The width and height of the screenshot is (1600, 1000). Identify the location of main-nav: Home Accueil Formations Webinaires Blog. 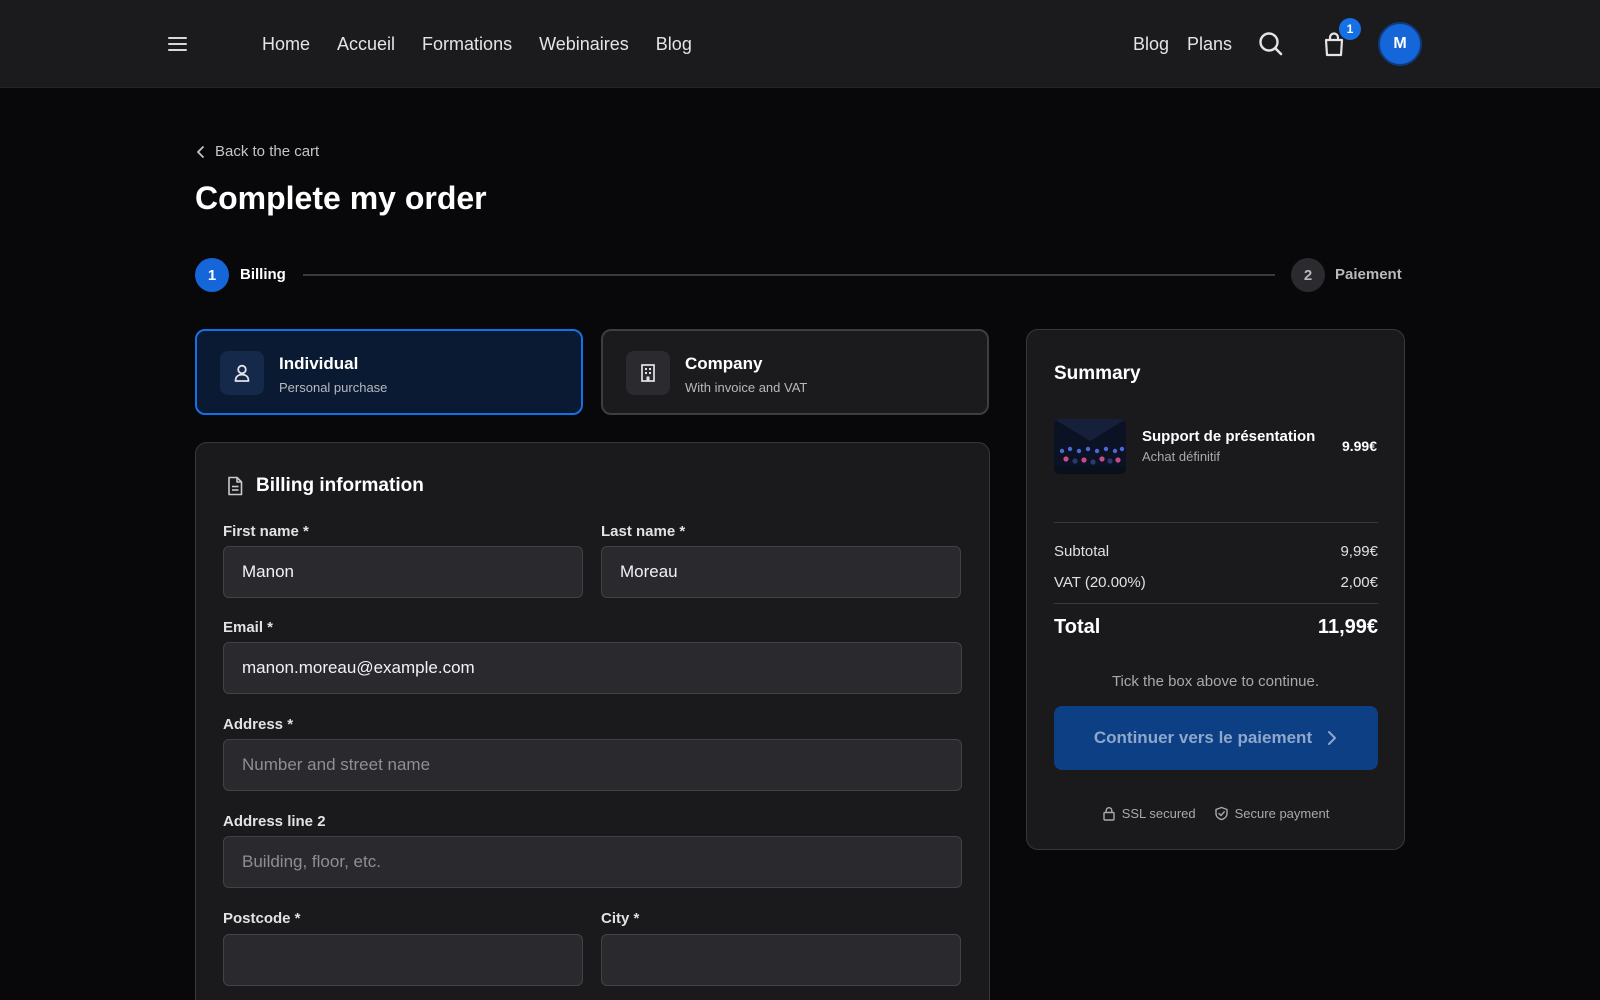
(477, 44).